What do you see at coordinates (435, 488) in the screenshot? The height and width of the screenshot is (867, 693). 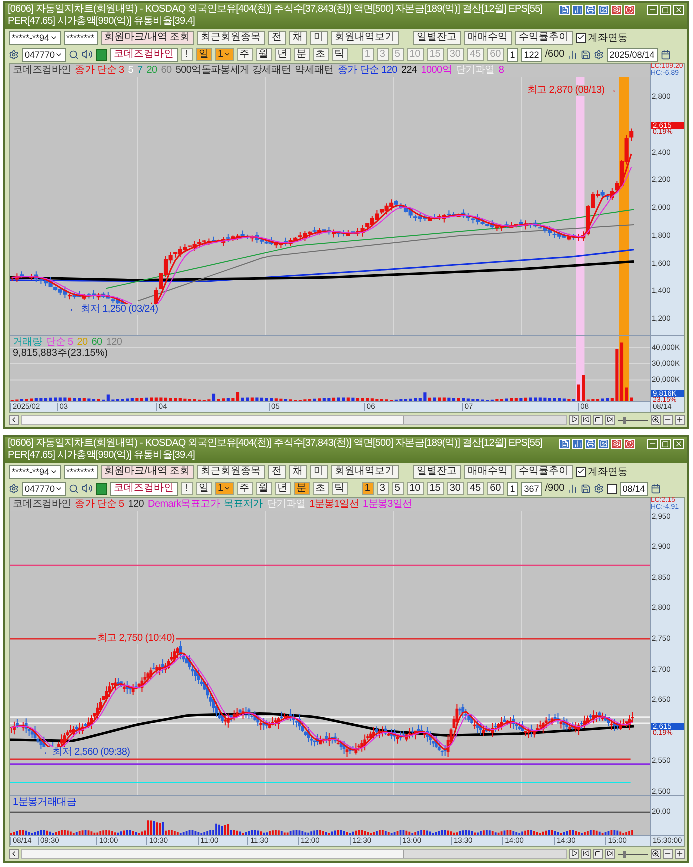 I see `interval-button: 15` at bounding box center [435, 488].